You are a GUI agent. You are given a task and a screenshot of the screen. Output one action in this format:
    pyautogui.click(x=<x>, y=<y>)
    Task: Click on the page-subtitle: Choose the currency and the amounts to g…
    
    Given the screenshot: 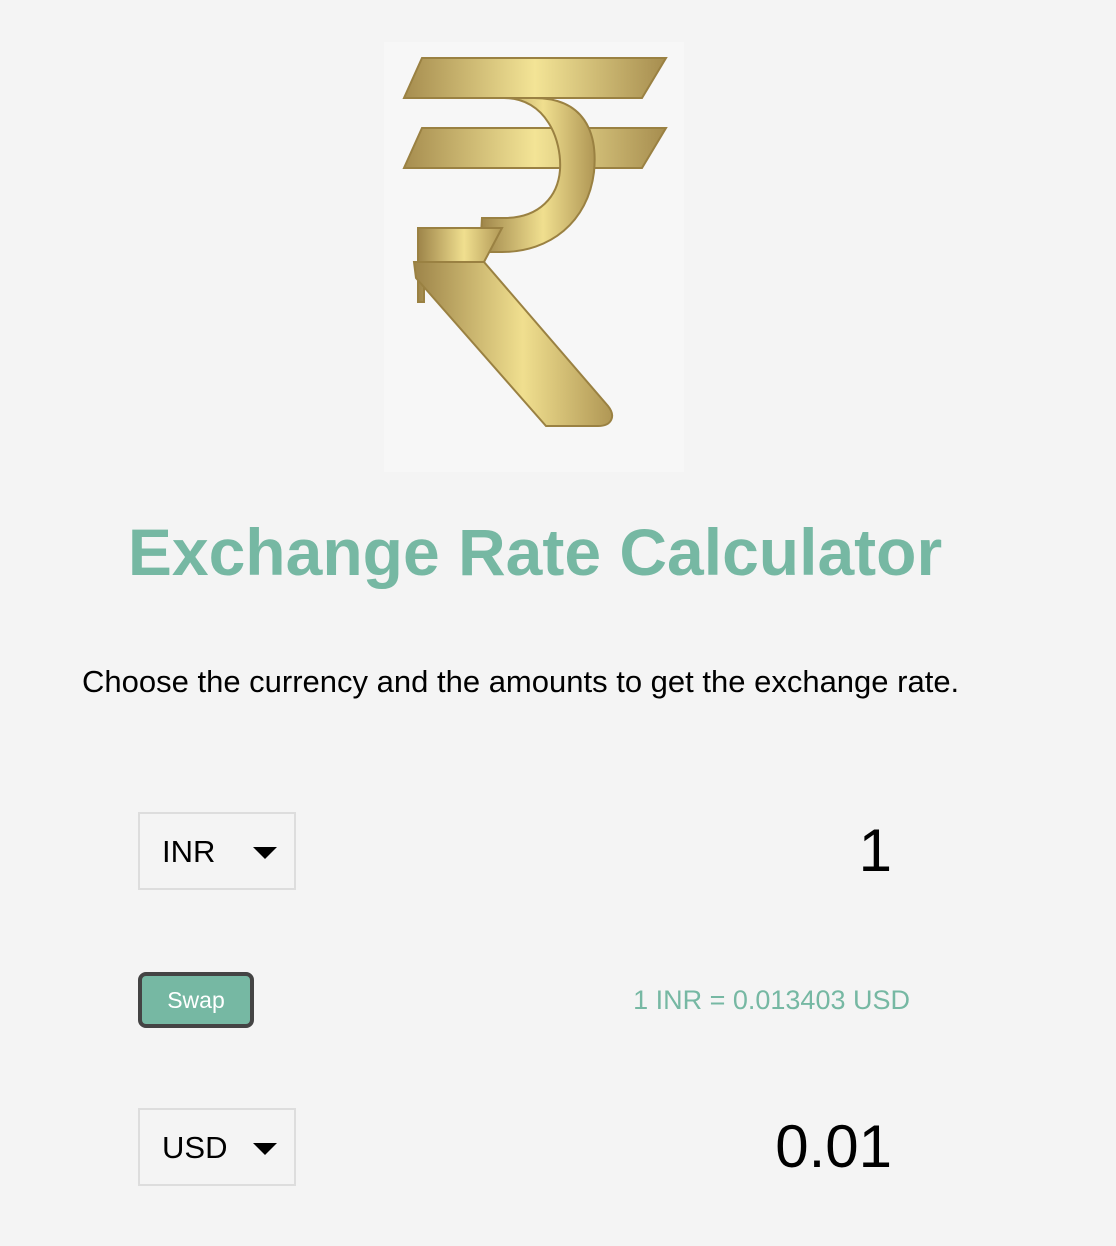 What is the action you would take?
    pyautogui.click(x=521, y=681)
    